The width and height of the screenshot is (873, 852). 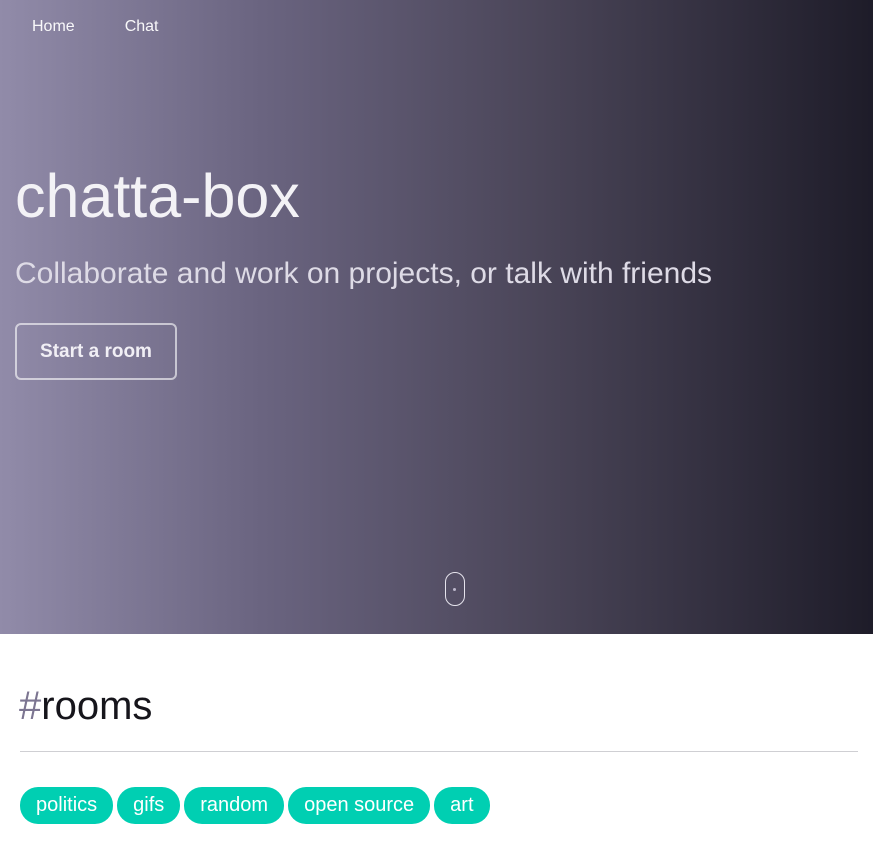 I want to click on scroll-dot, so click(x=454, y=589).